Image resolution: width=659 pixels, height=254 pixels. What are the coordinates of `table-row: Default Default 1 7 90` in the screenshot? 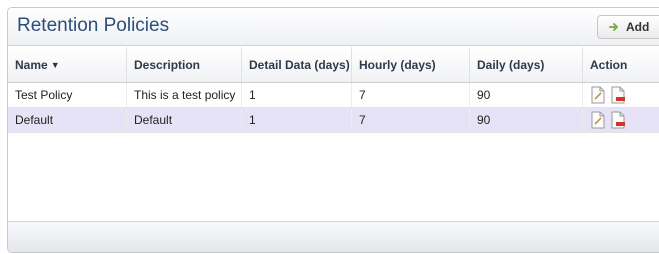 It's located at (333, 120).